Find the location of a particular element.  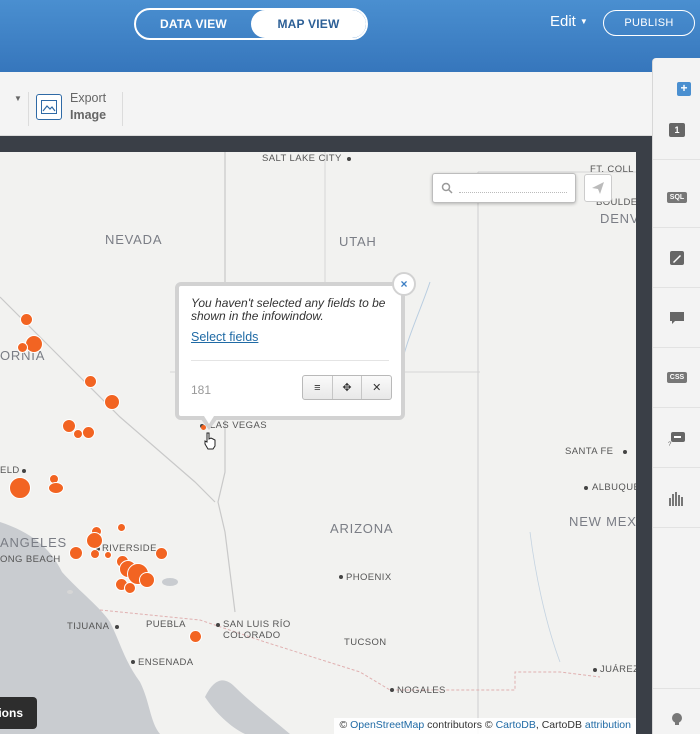

top-header: DATA VIEW MAP VIEW Edit ▼ PUBLISH is located at coordinates (350, 36).